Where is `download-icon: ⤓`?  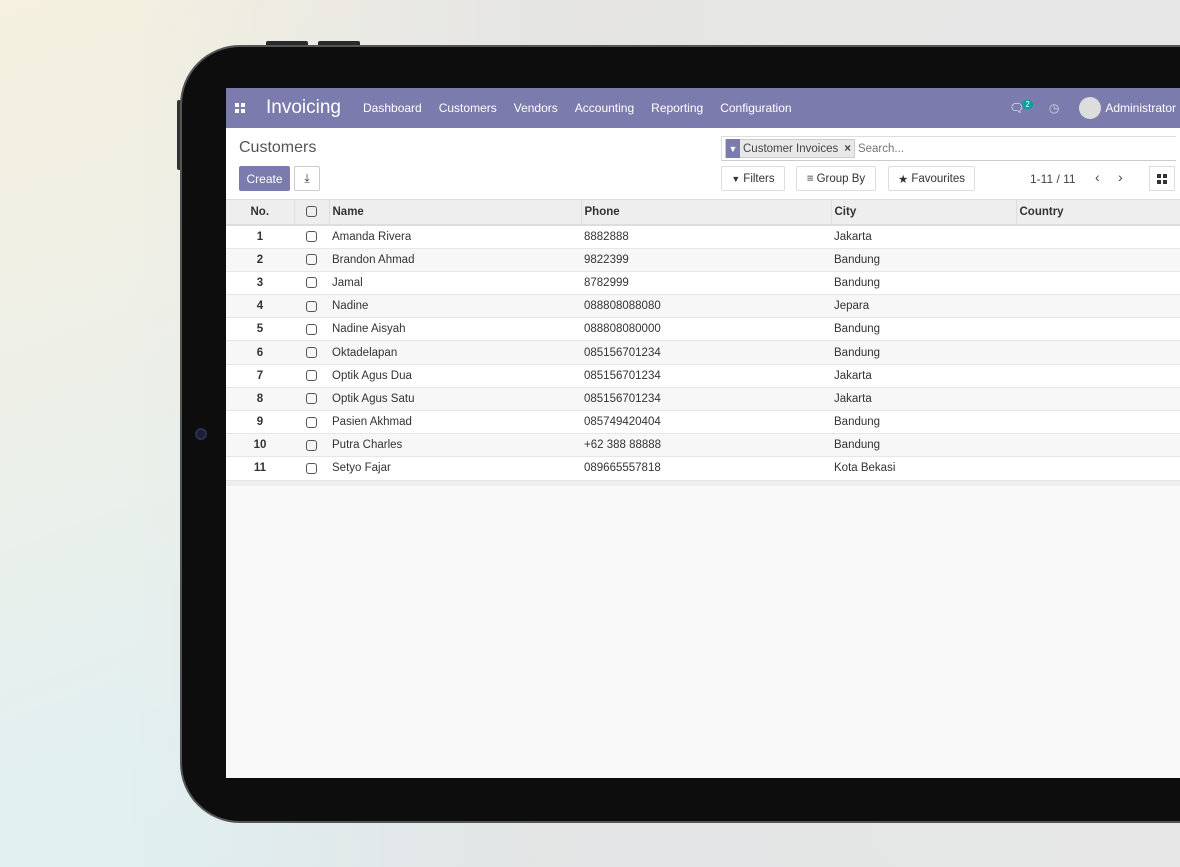 download-icon: ⤓ is located at coordinates (307, 178).